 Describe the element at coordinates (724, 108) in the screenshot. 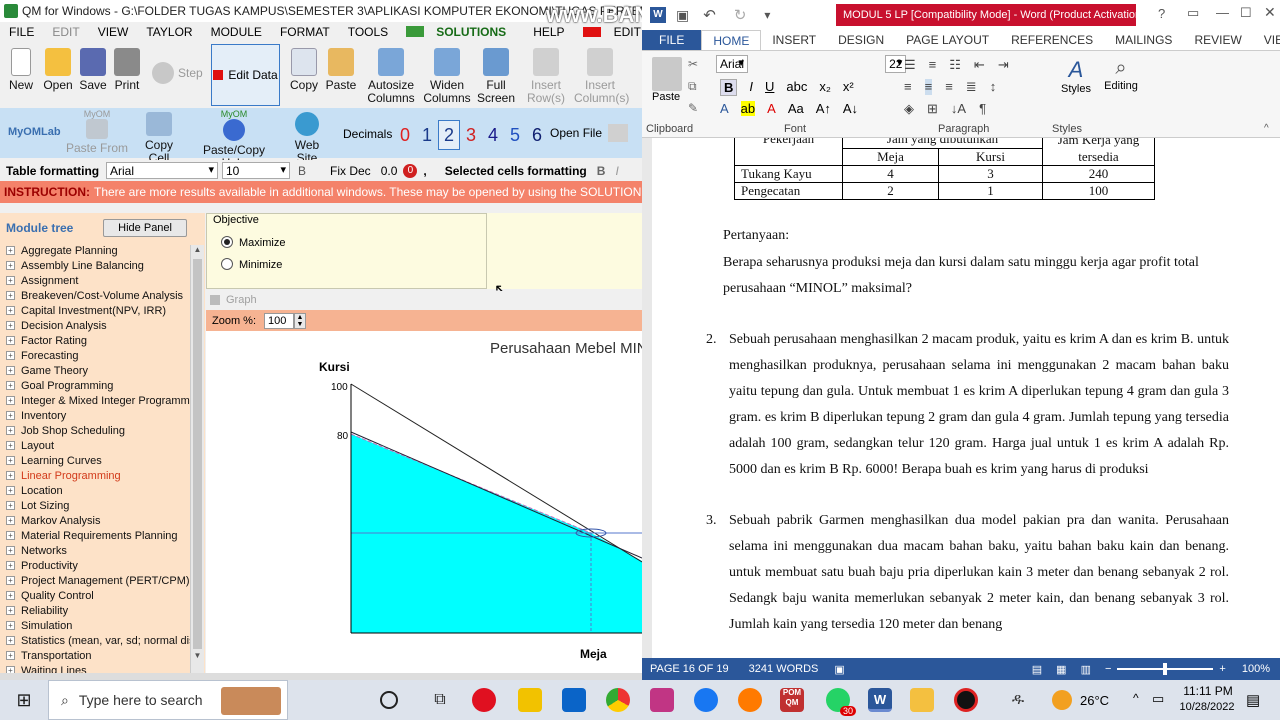

I see `text-effects-icon: A` at that location.